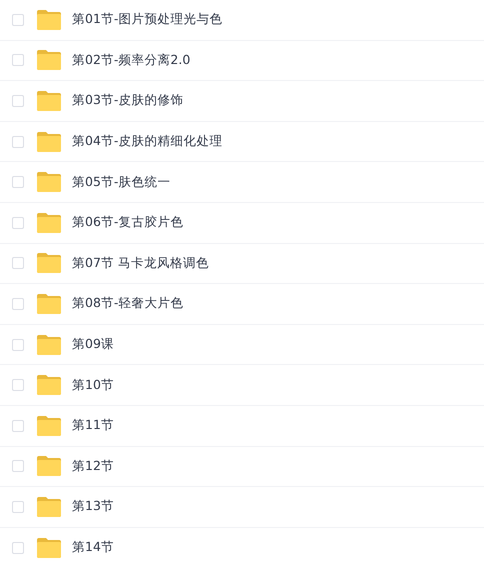  I want to click on folder-name: 第08节-轻奢大片色, so click(128, 303).